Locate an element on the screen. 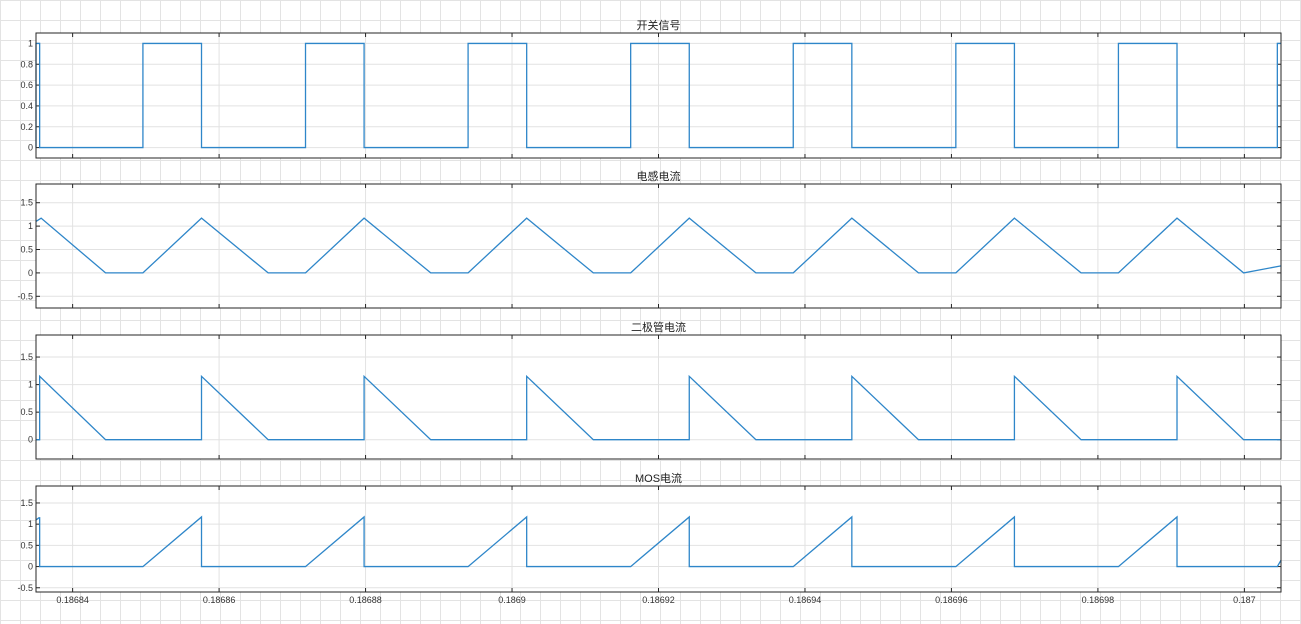  switch-title: 开关信号 is located at coordinates (659, 25).